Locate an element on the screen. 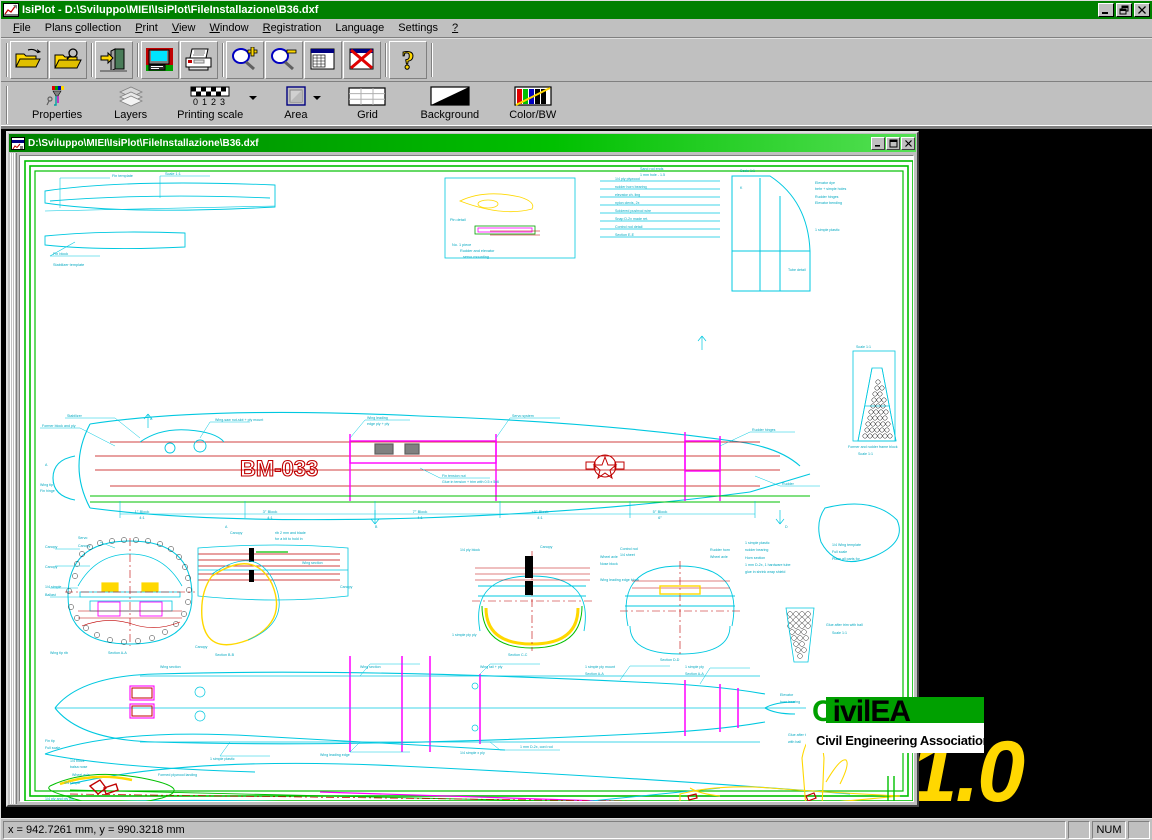 This screenshot has width=1152, height=840. menu-item-registration: Registration is located at coordinates (292, 28).